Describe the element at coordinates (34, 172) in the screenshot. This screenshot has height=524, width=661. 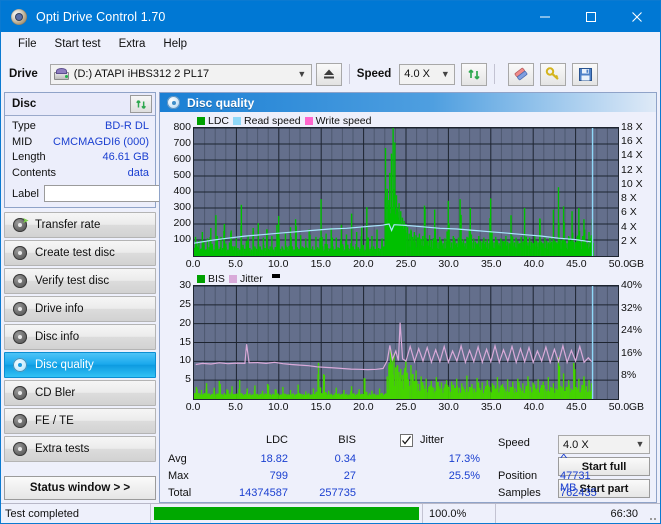
I see `disc-row-contents-key: Contents` at that location.